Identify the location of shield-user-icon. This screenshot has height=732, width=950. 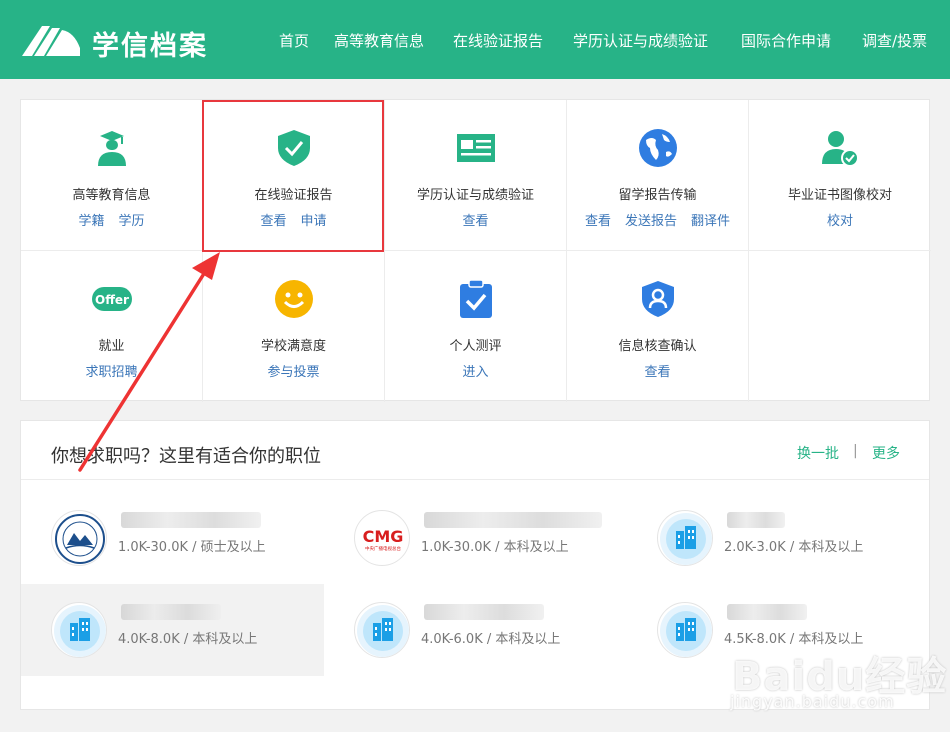
(658, 299).